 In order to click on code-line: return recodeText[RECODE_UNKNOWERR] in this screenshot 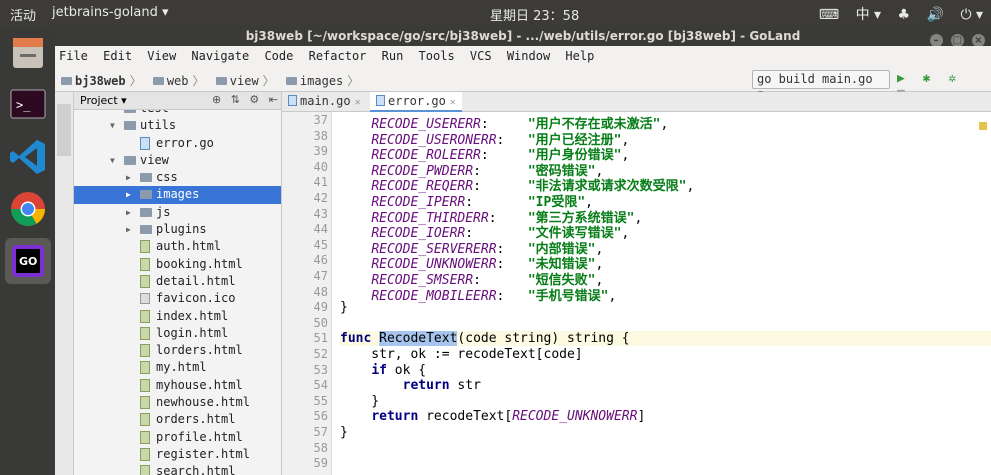, I will do `click(492, 416)`.